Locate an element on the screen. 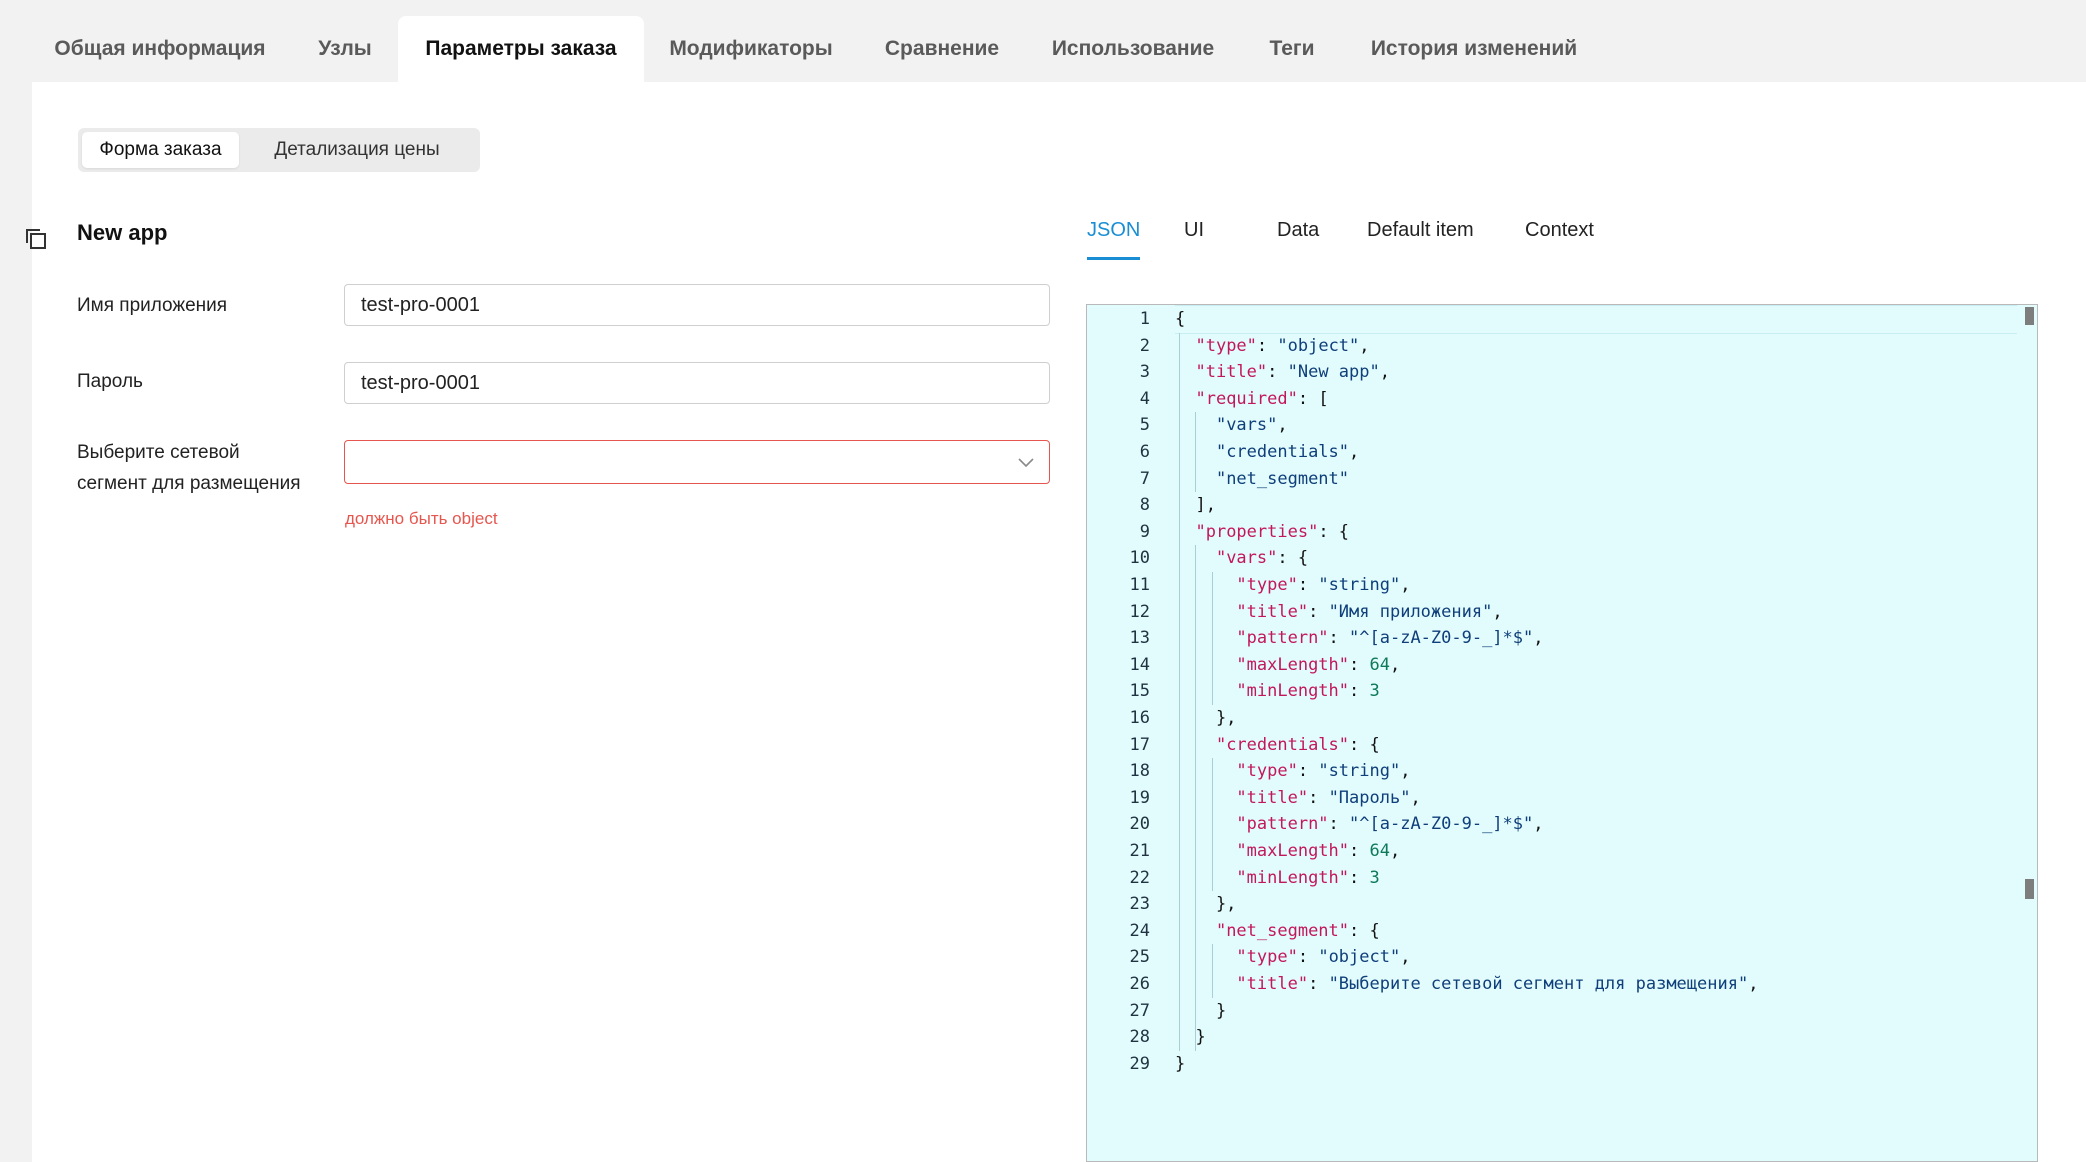 This screenshot has width=2086, height=1162. line-number: 11 is located at coordinates (1139, 585).